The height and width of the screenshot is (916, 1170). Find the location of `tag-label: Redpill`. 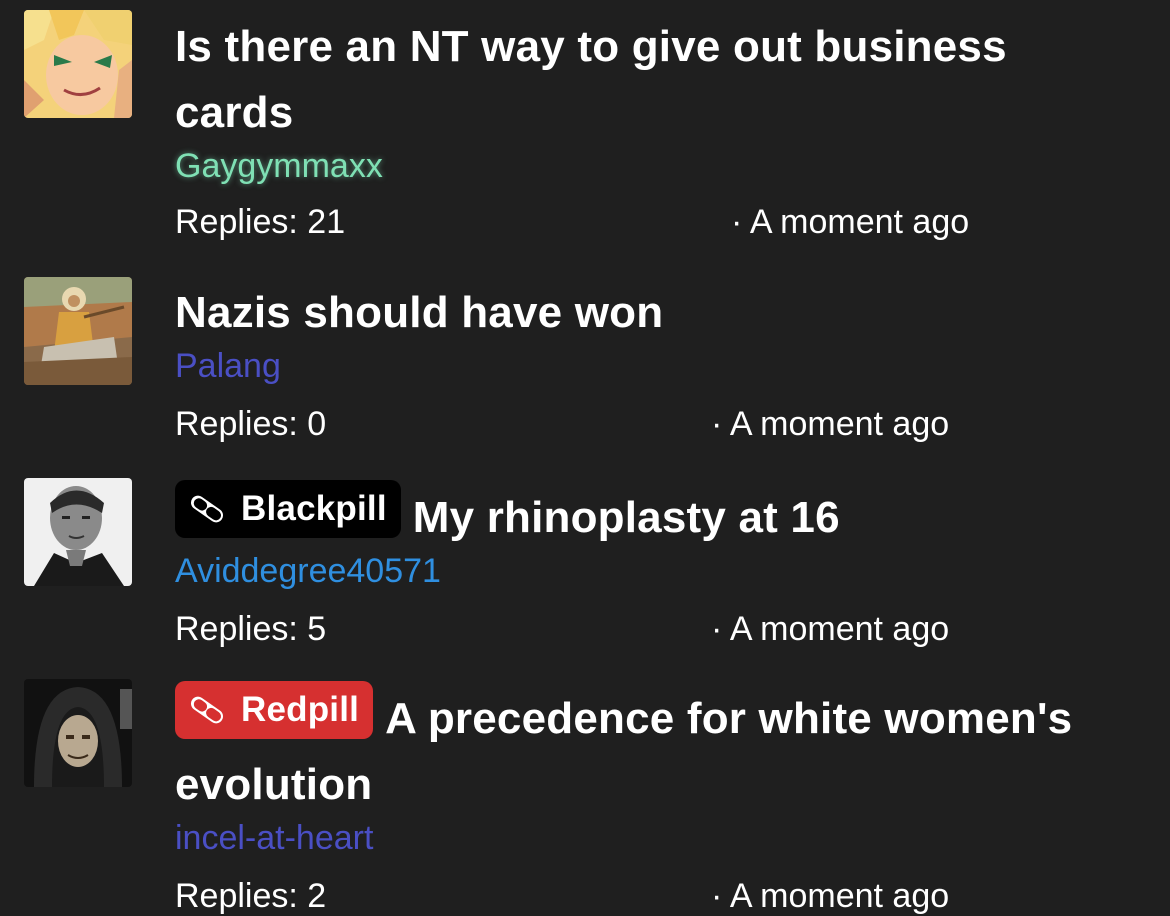

tag-label: Redpill is located at coordinates (300, 709).